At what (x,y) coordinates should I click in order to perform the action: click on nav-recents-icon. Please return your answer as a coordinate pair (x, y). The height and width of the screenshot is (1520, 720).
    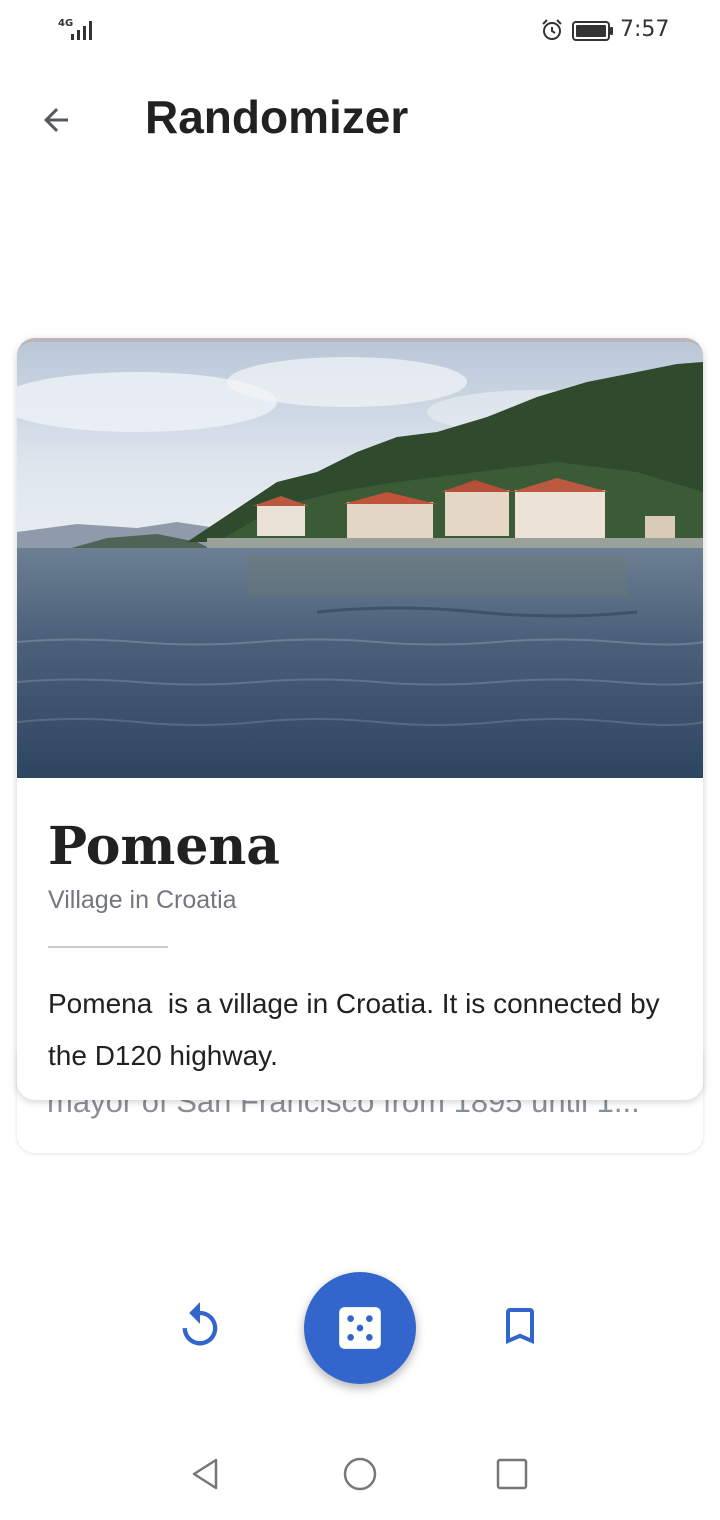
    Looking at the image, I should click on (512, 1474).